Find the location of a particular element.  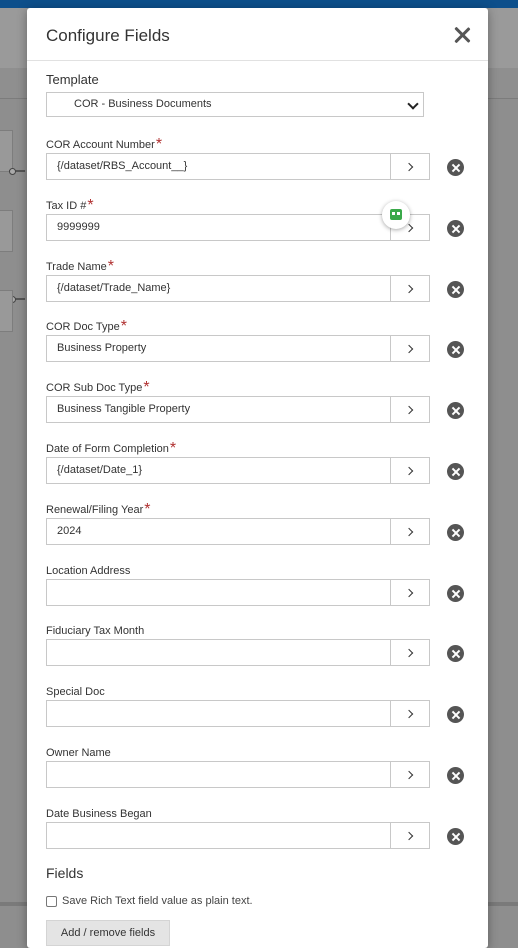

field-label: Special Doc is located at coordinates (258, 690).